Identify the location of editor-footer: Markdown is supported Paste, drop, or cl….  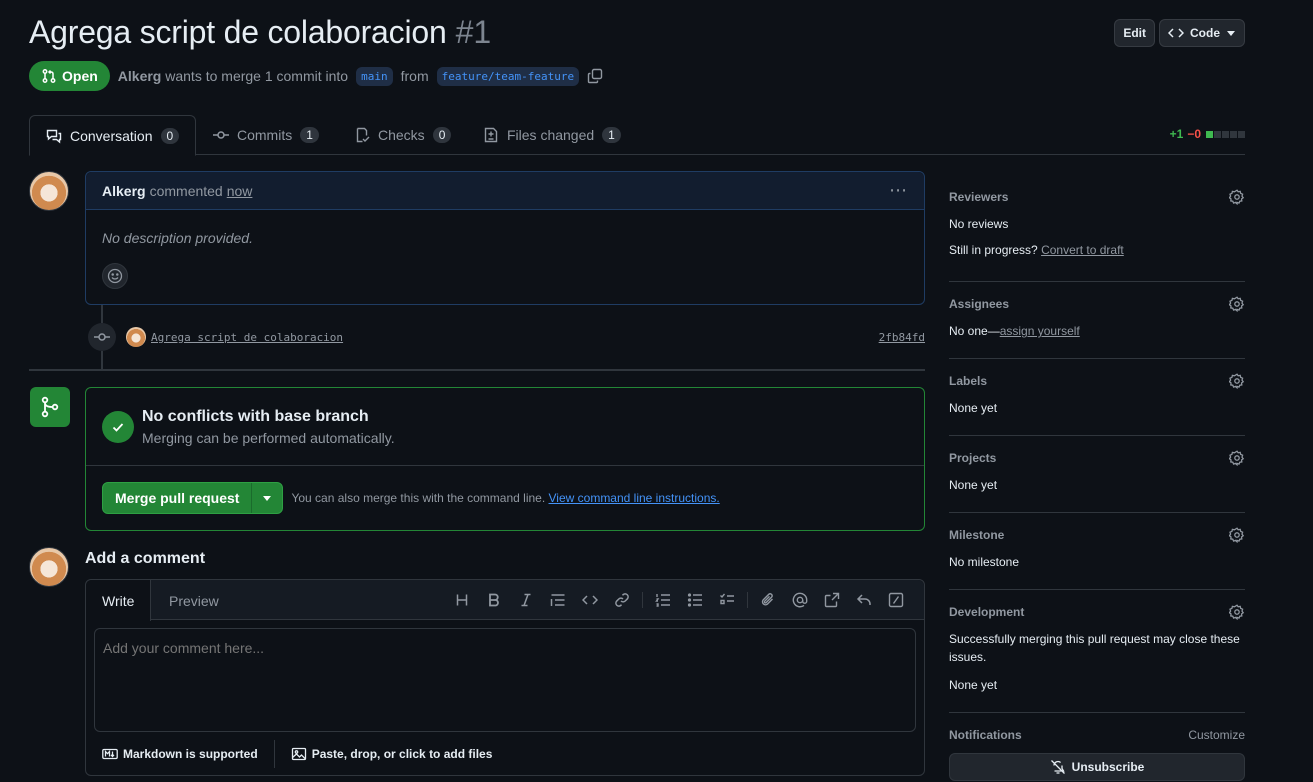
(297, 754).